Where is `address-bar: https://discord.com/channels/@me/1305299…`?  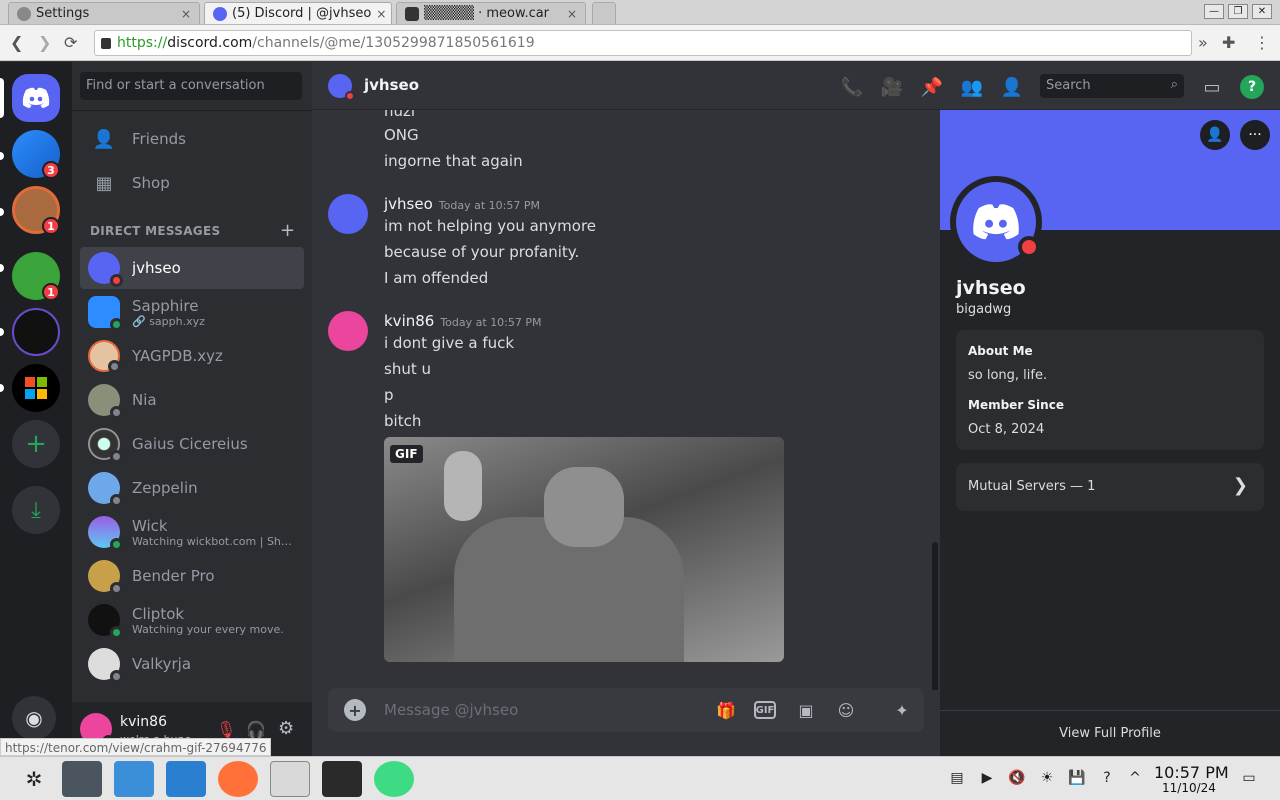
address-bar: https://discord.com/channels/@me/1305299… is located at coordinates (643, 43).